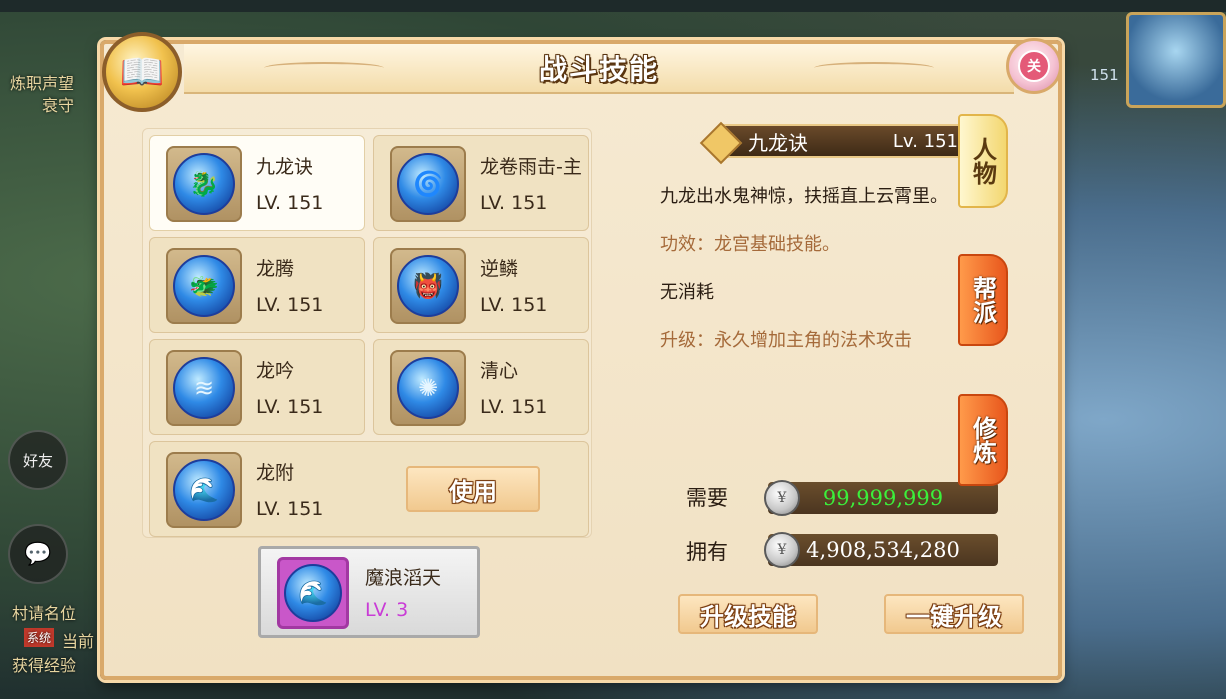 The height and width of the screenshot is (699, 1226). I want to click on clear-heart-icon: ✺, so click(428, 388).